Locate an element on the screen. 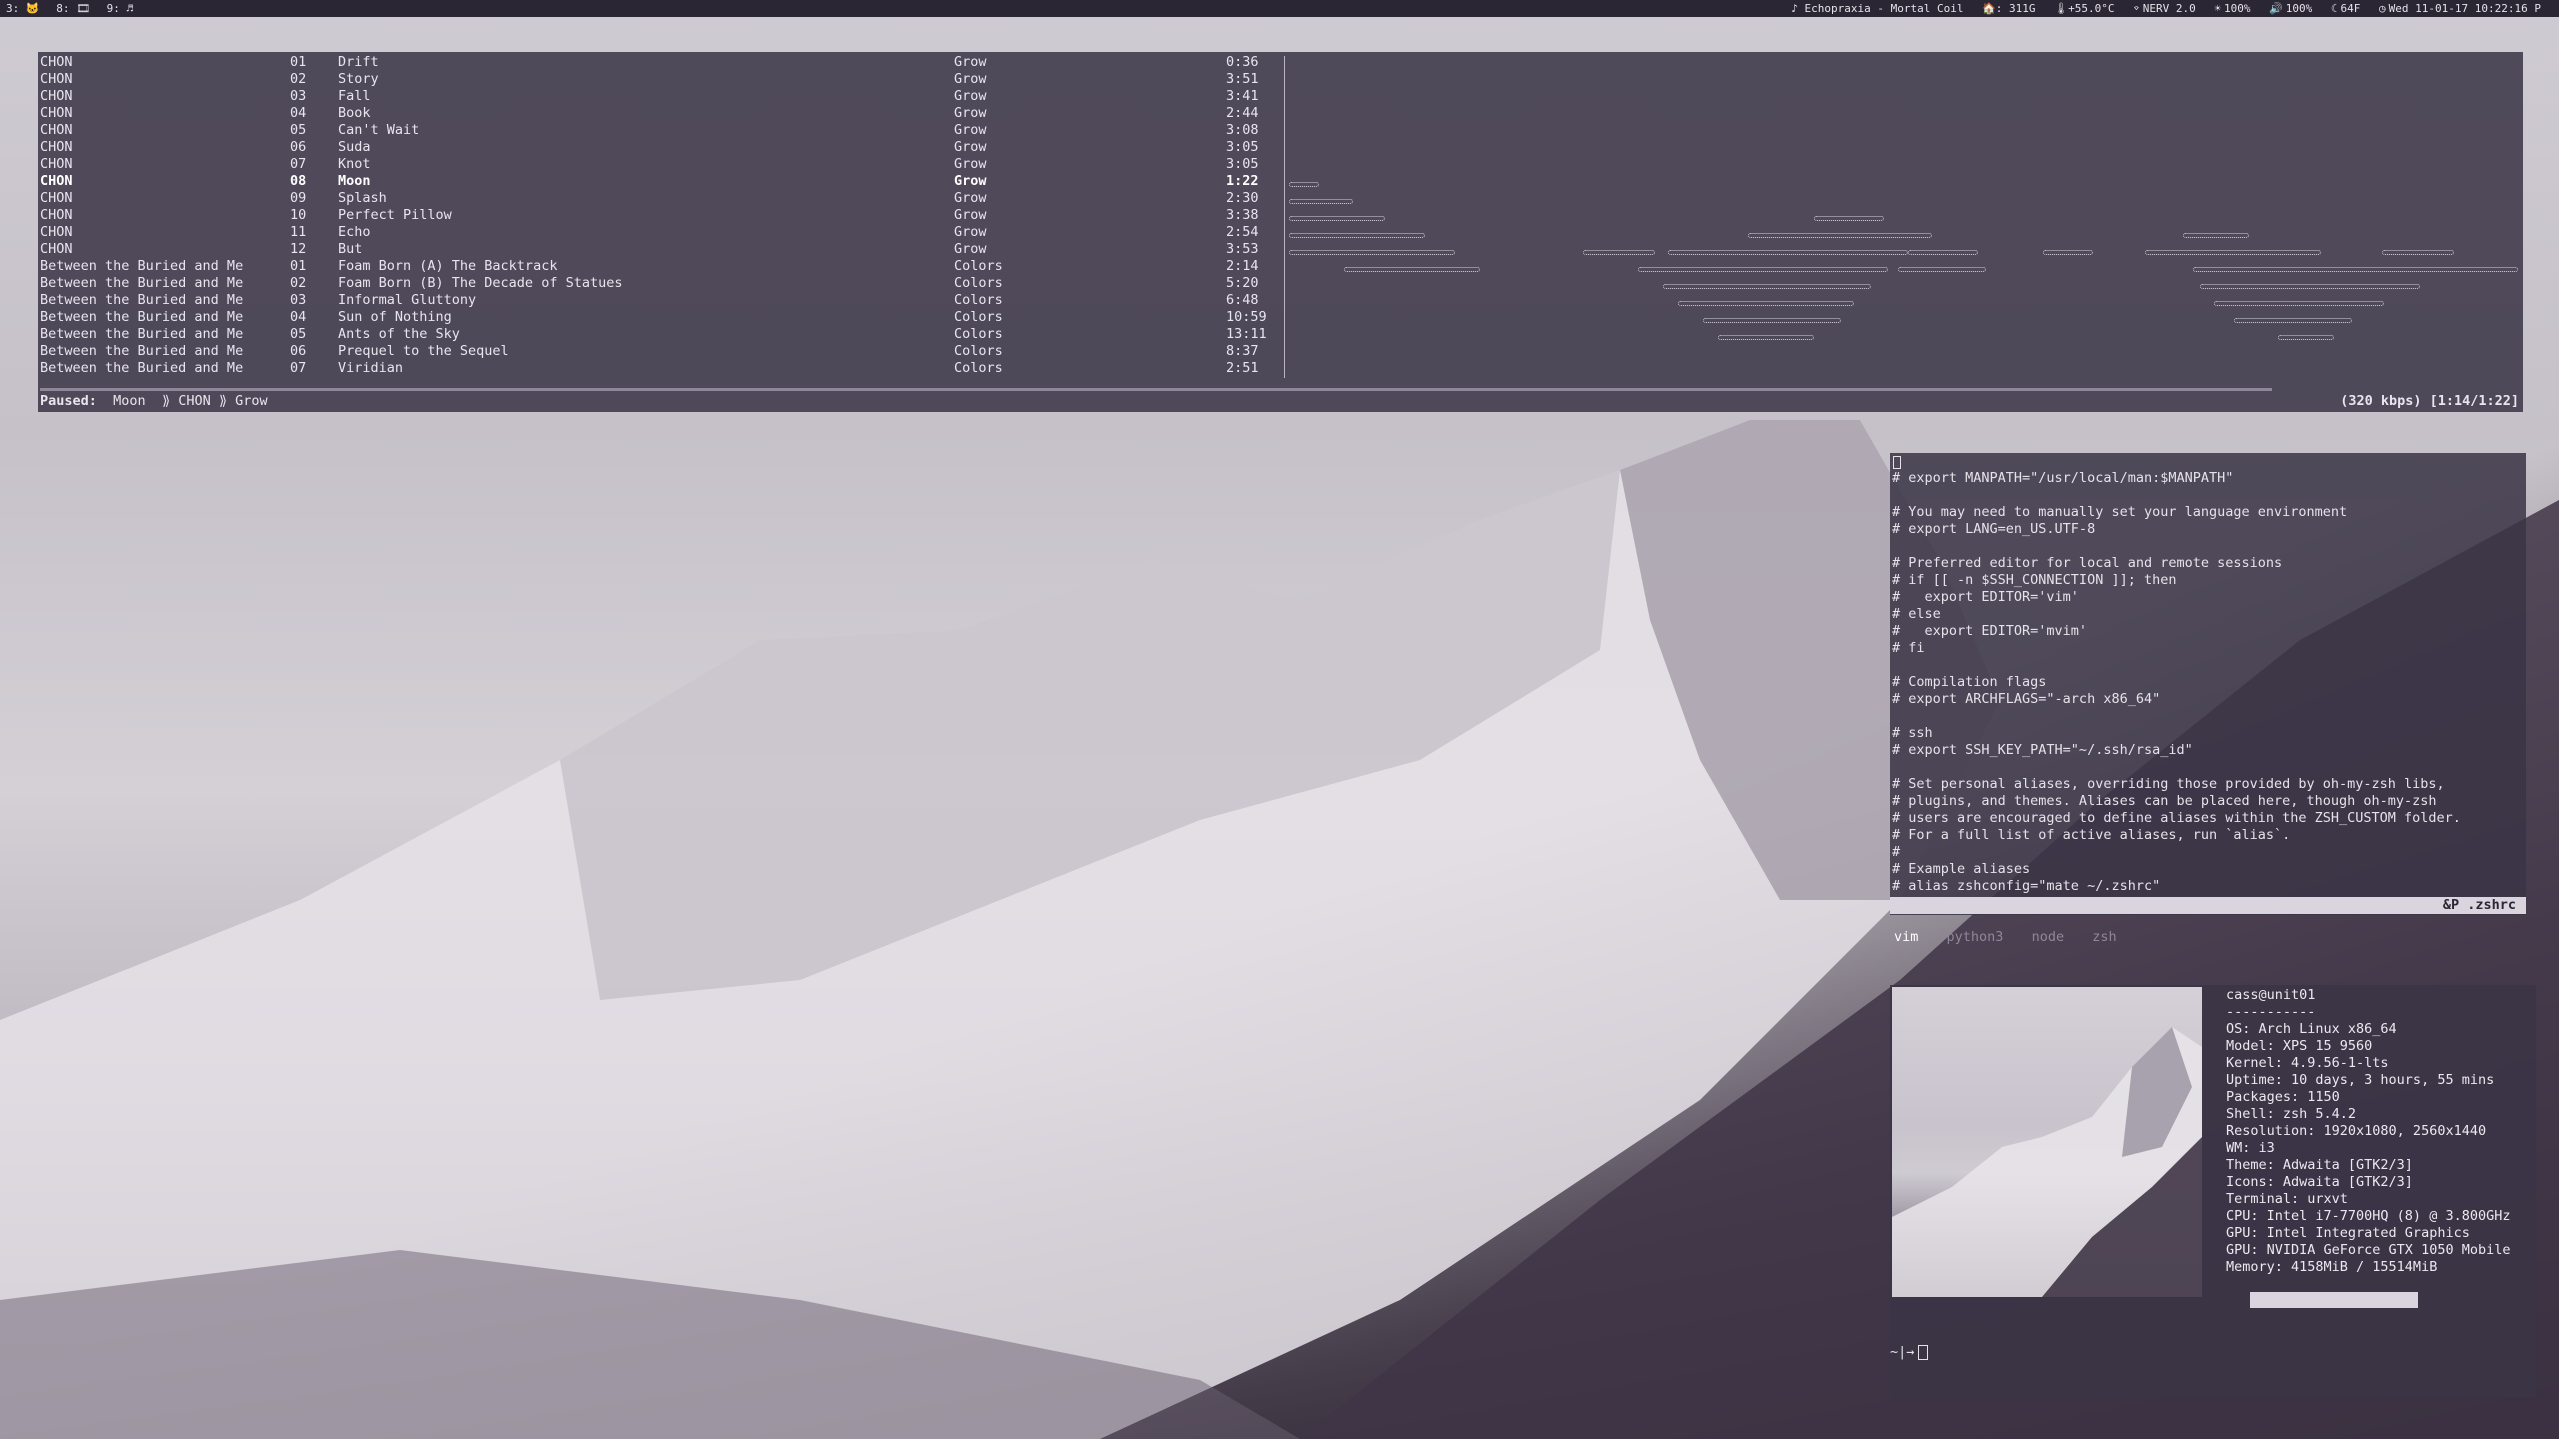 Image resolution: width=2559 pixels, height=1439 pixels. info-line: WM: i3 is located at coordinates (2250, 1148).